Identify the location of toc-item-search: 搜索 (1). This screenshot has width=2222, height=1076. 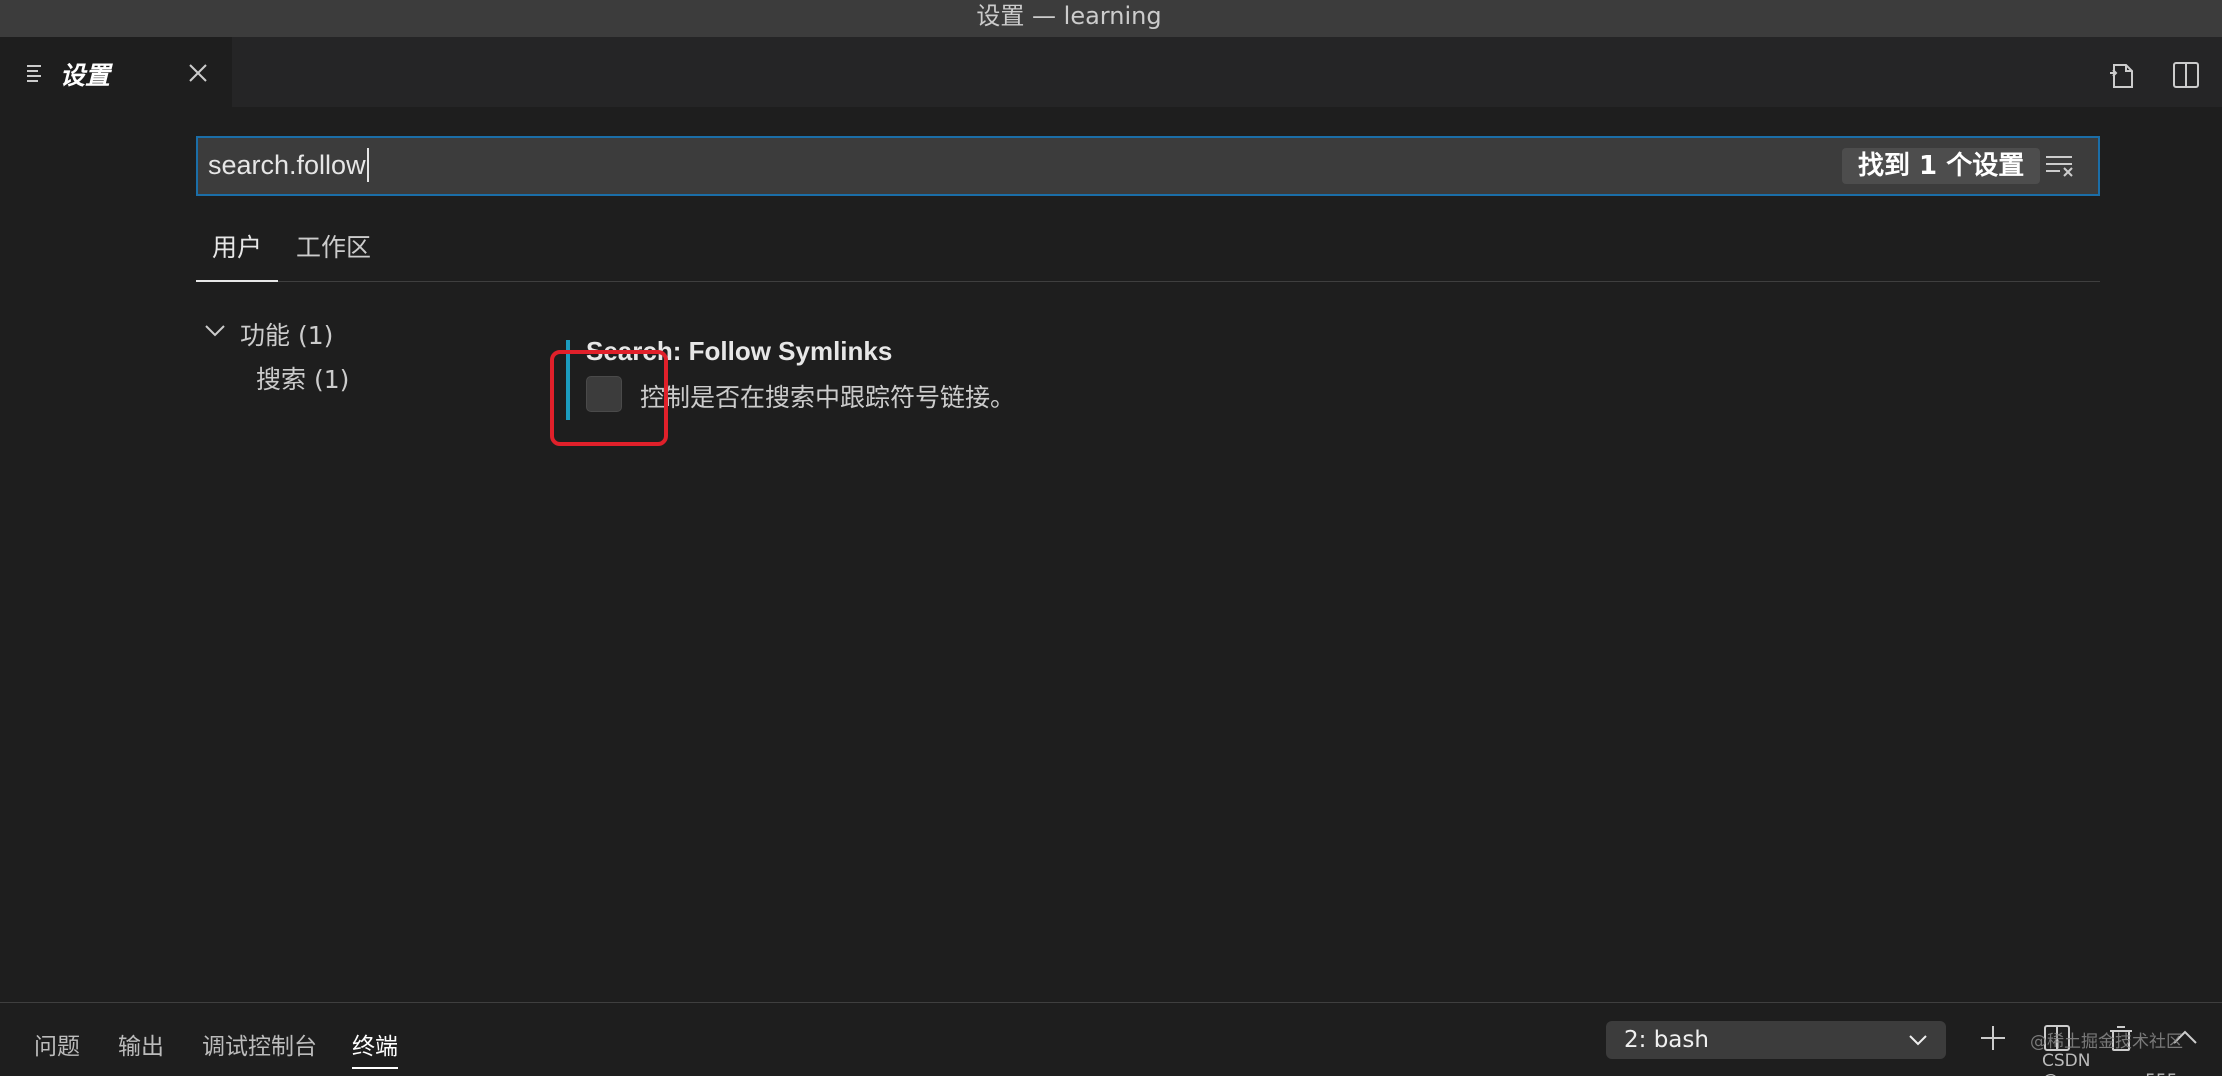
(302, 378).